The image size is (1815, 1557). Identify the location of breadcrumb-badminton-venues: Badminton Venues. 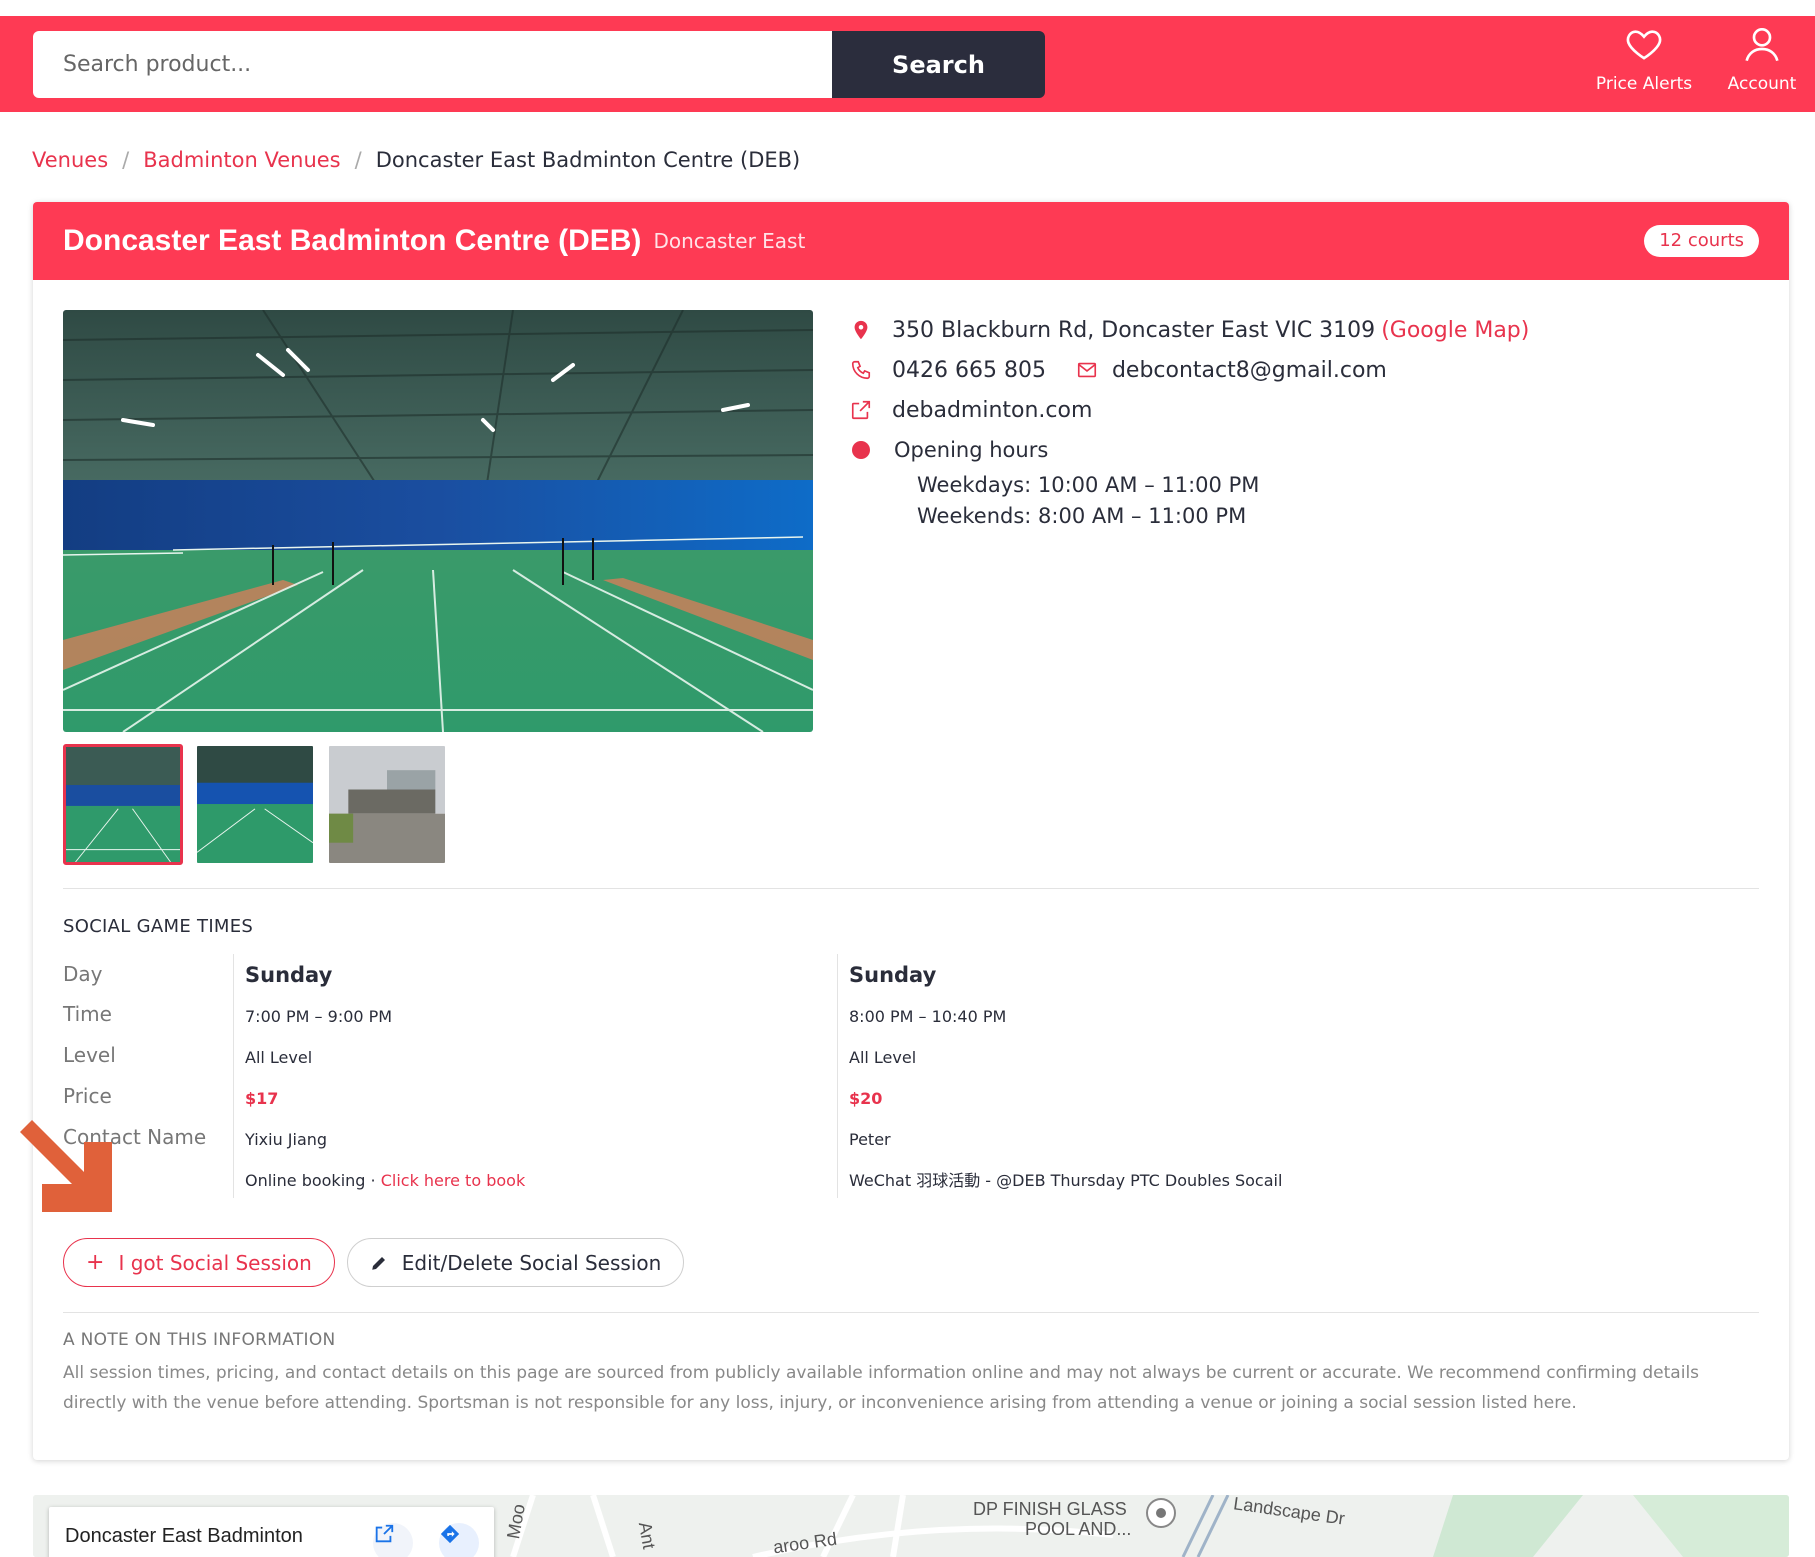
(241, 160).